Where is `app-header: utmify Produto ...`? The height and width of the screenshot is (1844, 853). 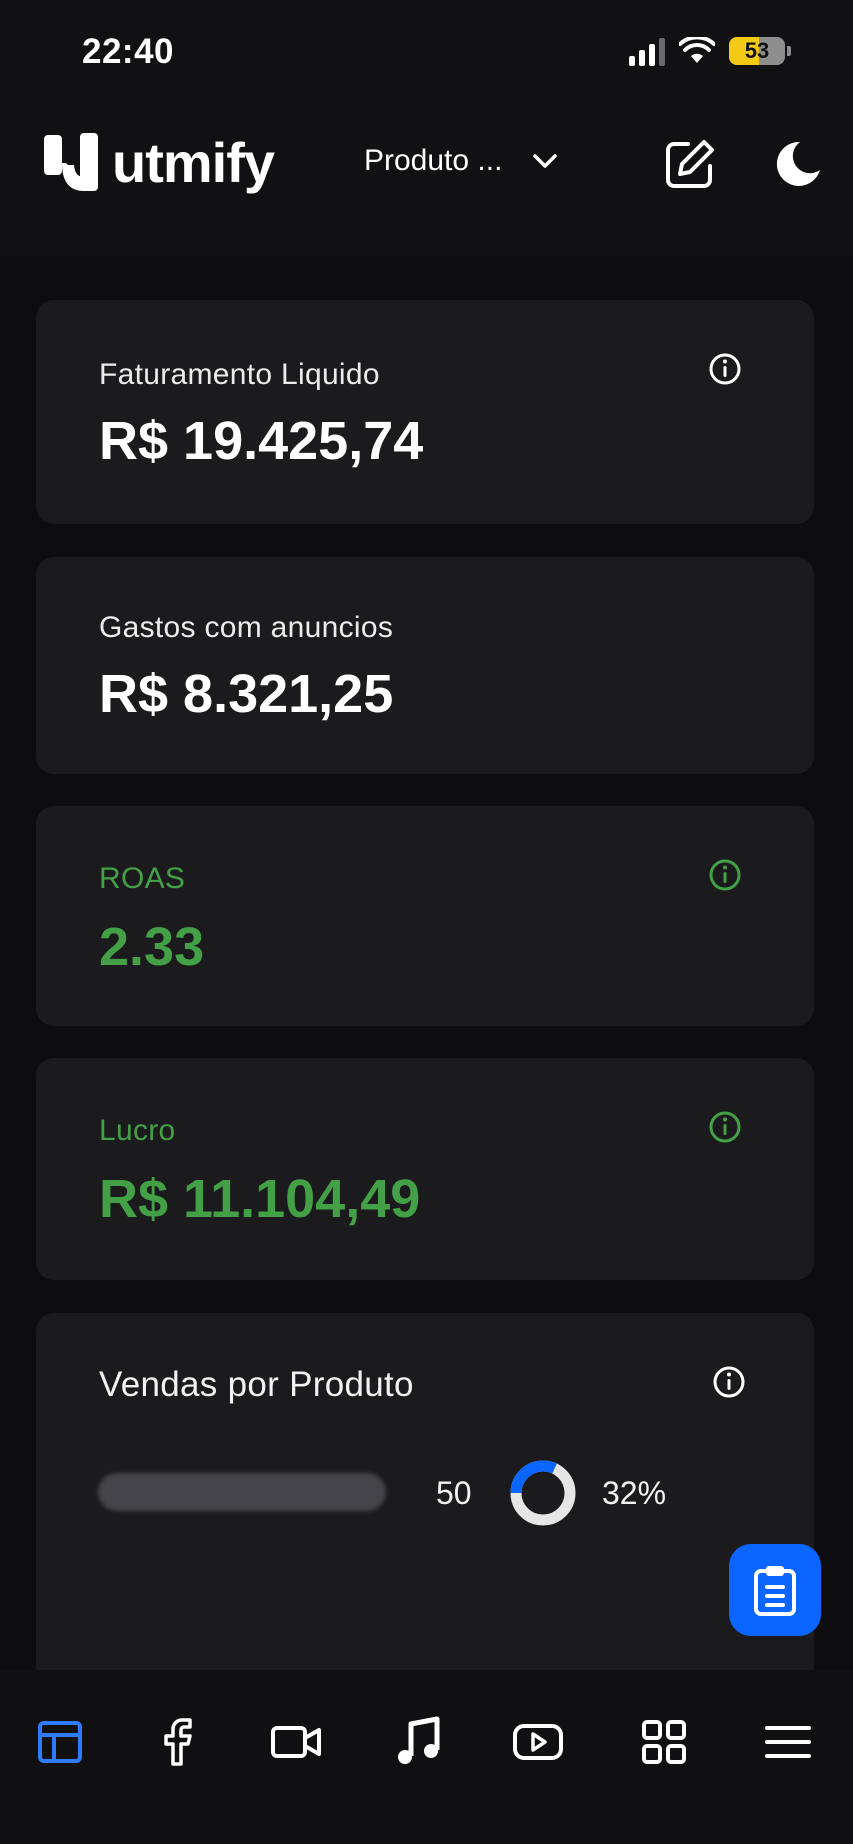
app-header: utmify Produto ... is located at coordinates (426, 178).